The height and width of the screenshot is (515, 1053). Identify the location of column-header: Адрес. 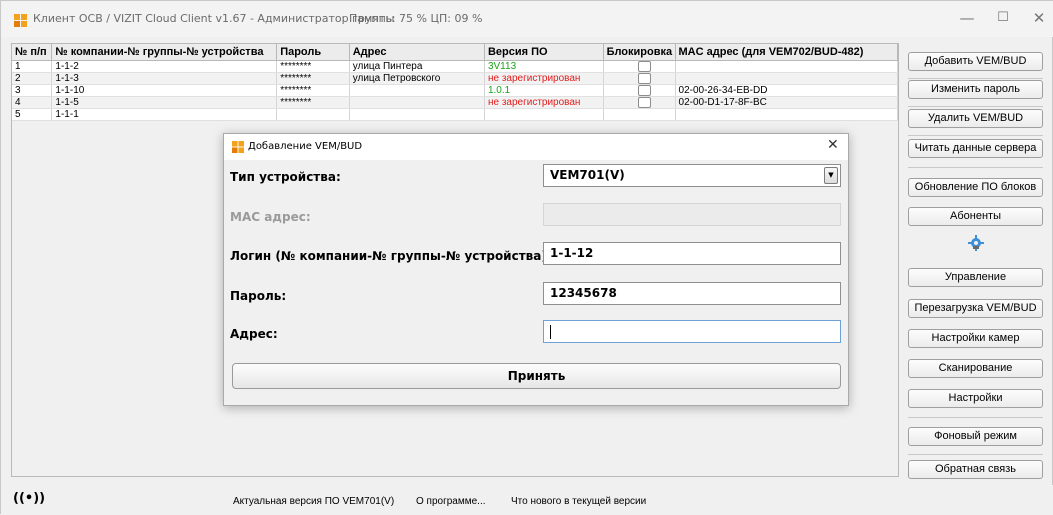
(417, 52).